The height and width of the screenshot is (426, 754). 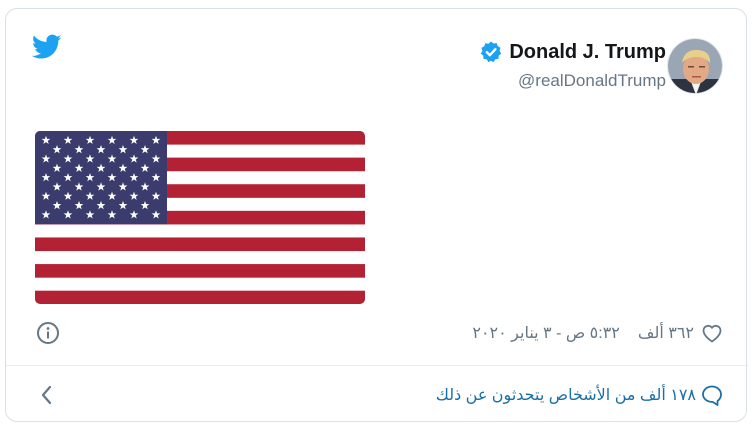 What do you see at coordinates (712, 395) in the screenshot?
I see `chat-bubble-icon` at bounding box center [712, 395].